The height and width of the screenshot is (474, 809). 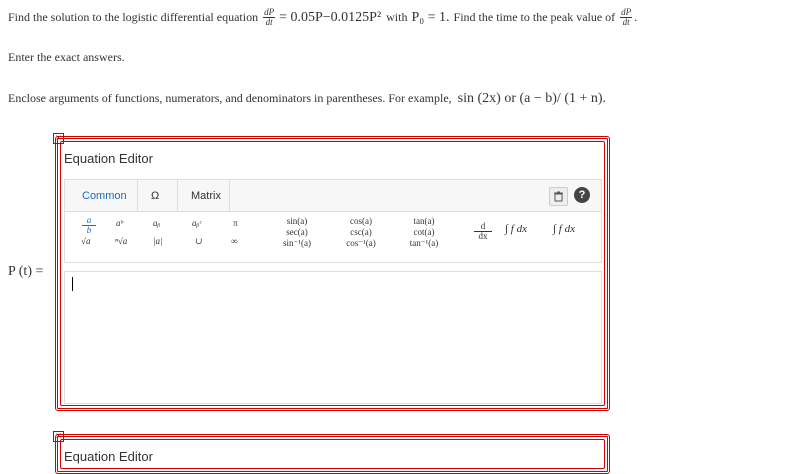 What do you see at coordinates (534, 17) in the screenshot?
I see `question-second: Find the time to the peak value of` at bounding box center [534, 17].